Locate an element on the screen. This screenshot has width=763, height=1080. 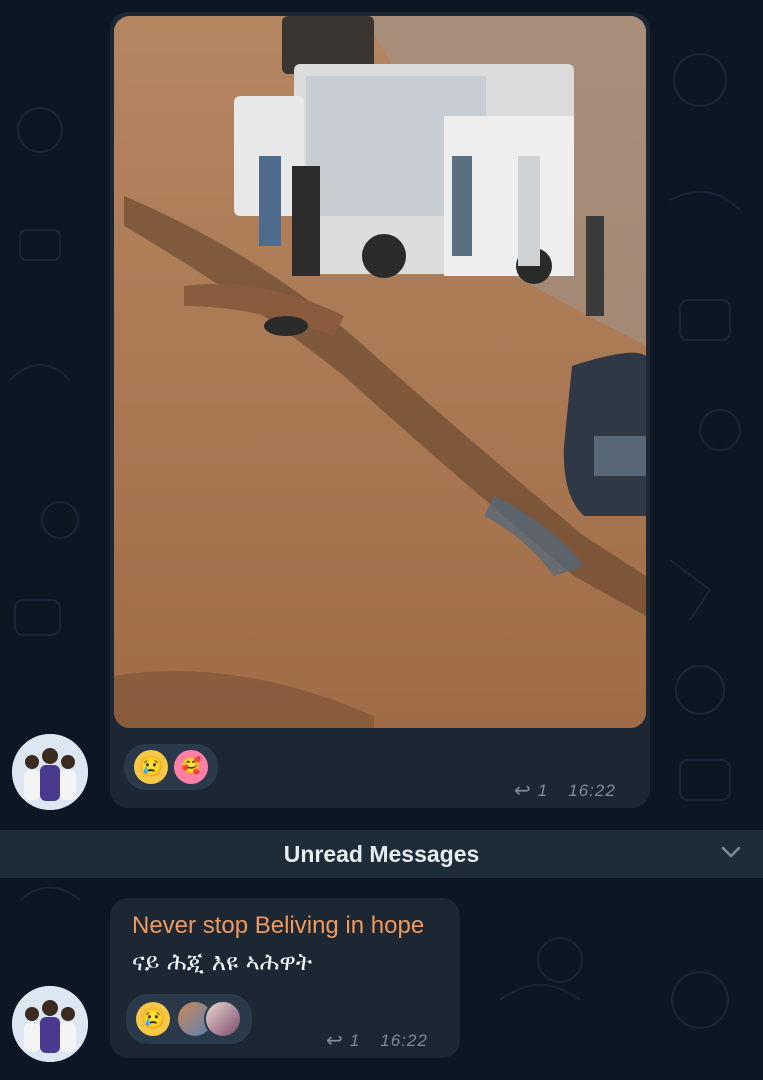
chevron-down-icon is located at coordinates (731, 852).